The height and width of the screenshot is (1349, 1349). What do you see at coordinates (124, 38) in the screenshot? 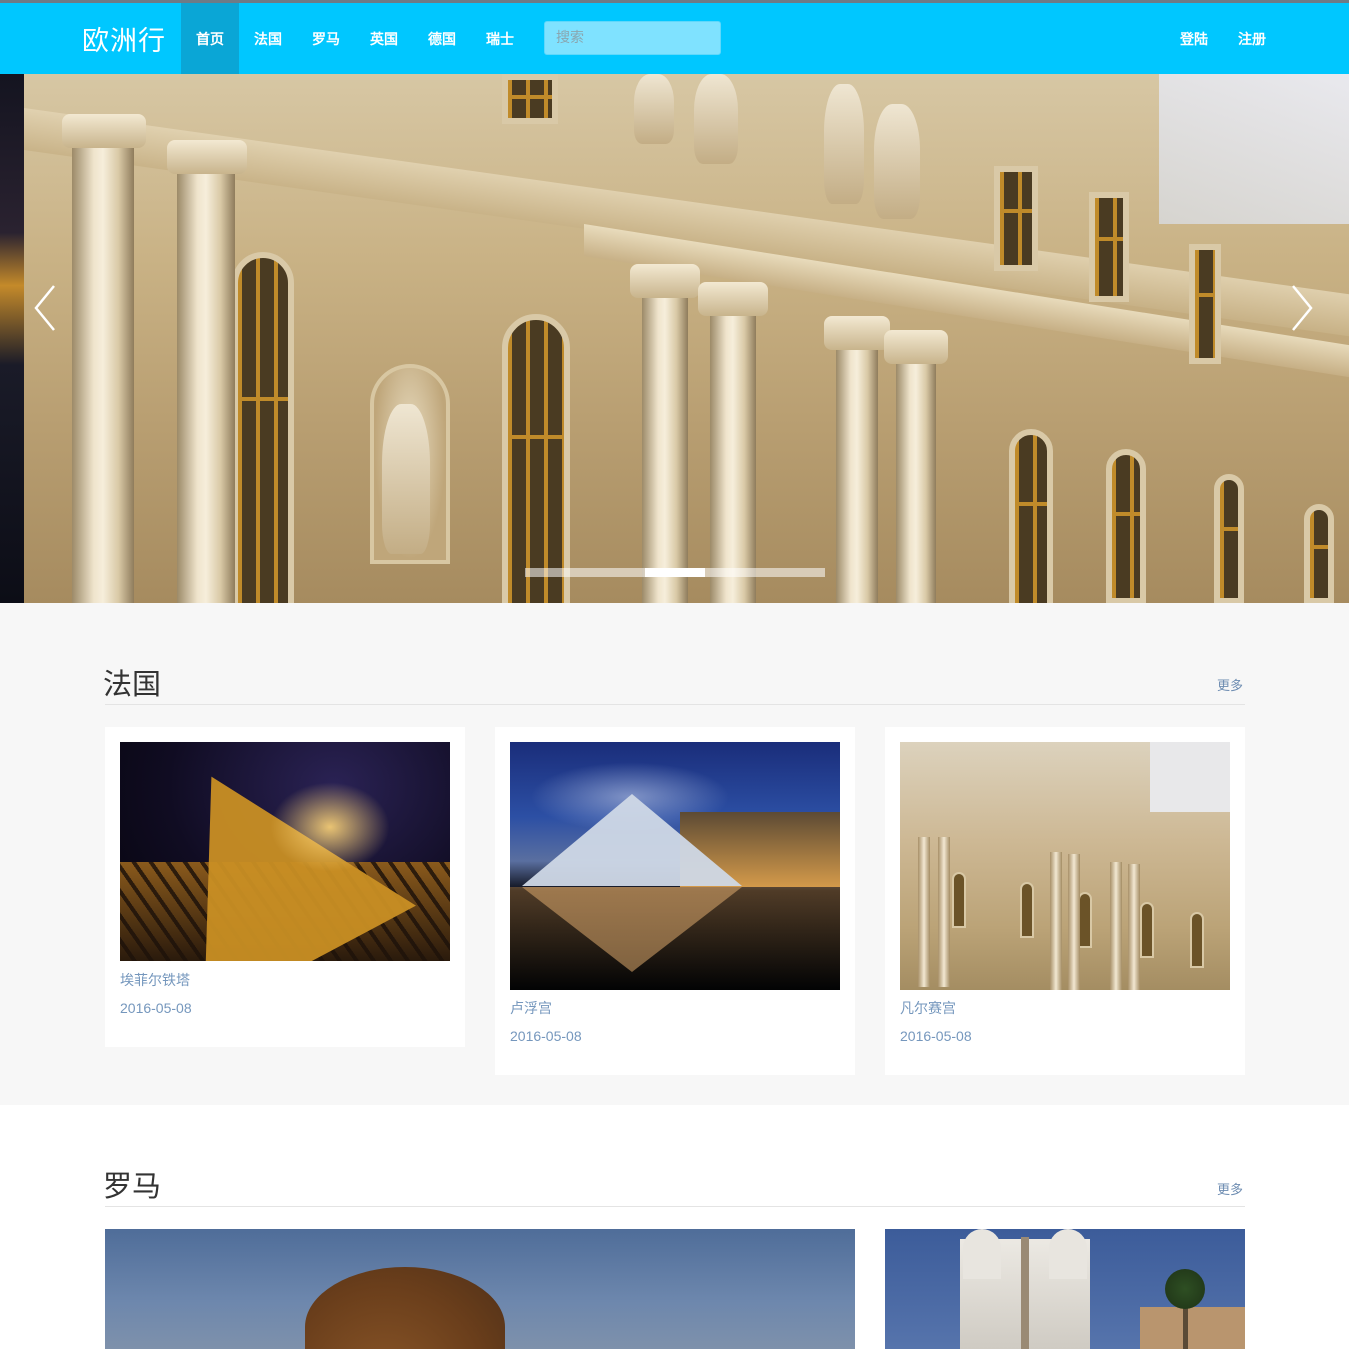
I see `brand-logo: 欧洲行` at bounding box center [124, 38].